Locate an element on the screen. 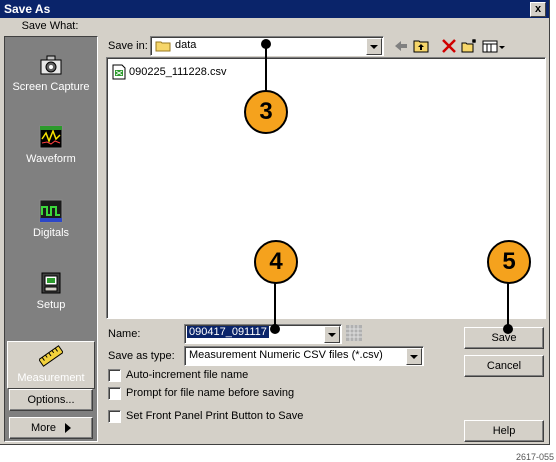  more-label: More is located at coordinates (43, 428).